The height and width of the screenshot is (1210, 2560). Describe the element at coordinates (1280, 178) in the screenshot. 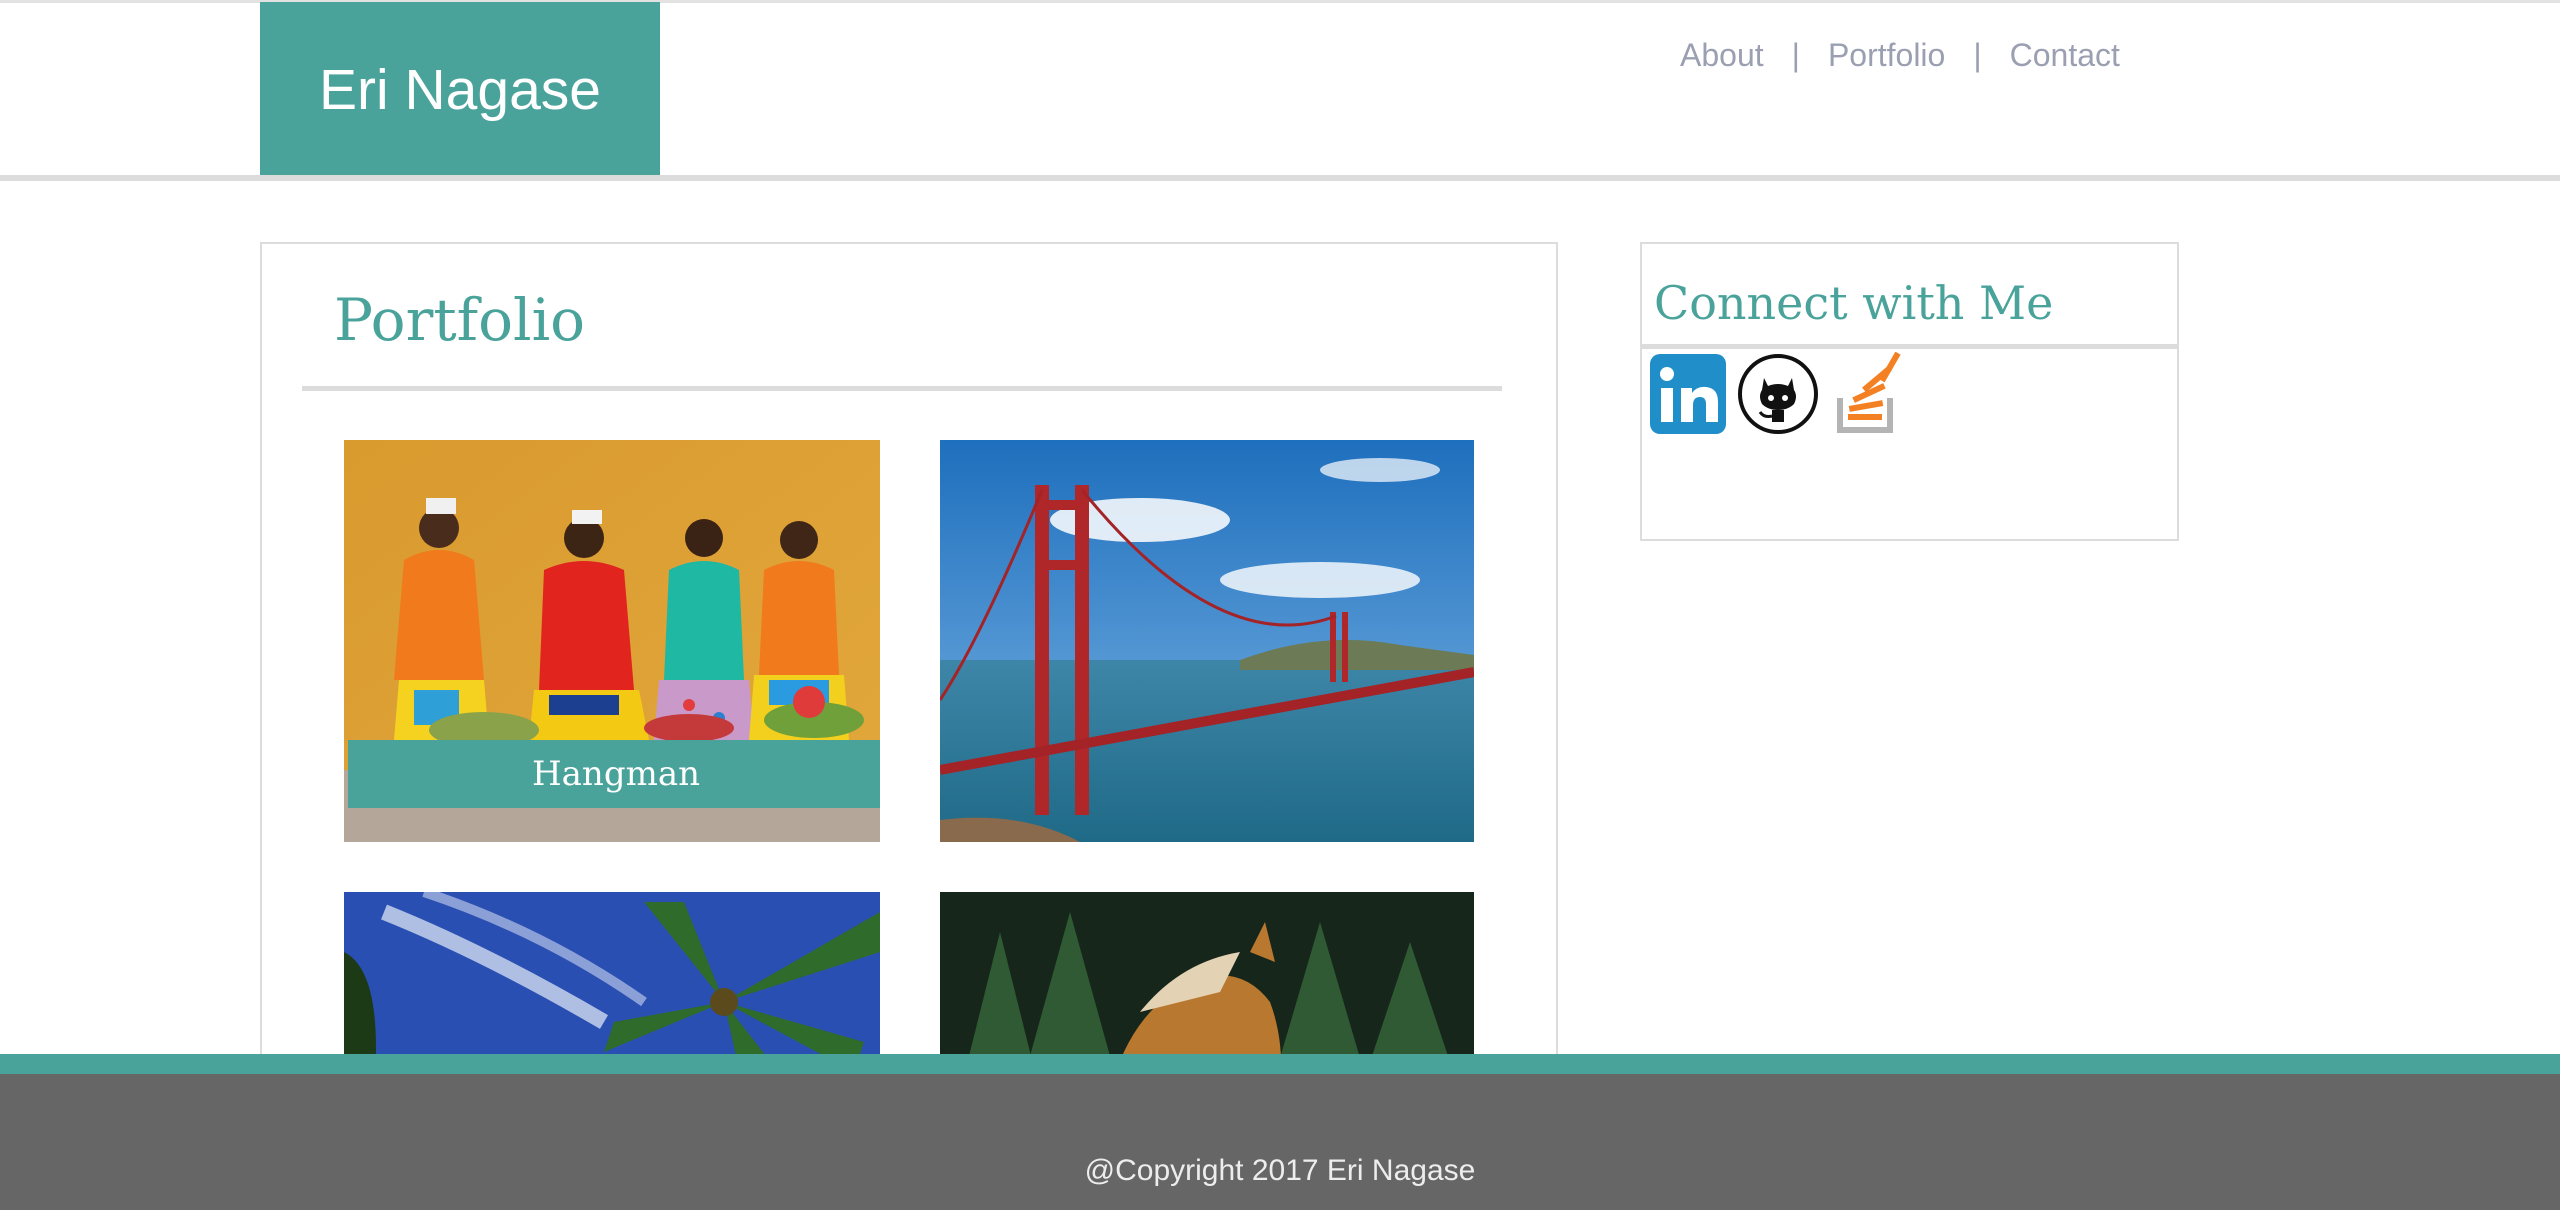

I see `header-divider` at that location.